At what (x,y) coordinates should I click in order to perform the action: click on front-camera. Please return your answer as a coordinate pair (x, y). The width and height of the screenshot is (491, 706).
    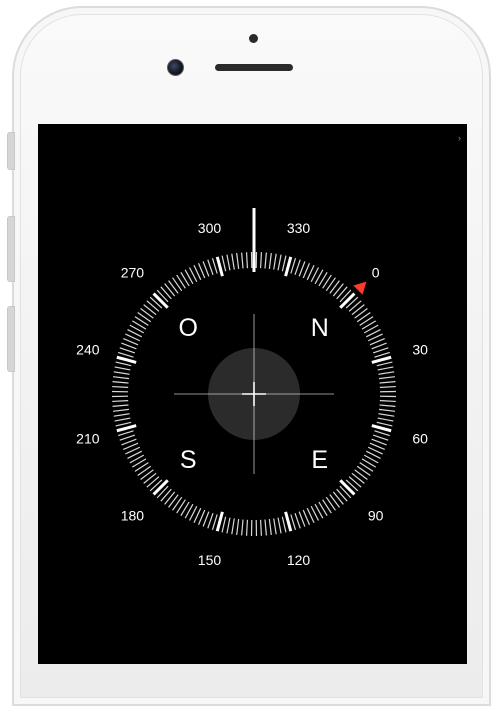
    Looking at the image, I should click on (175, 67).